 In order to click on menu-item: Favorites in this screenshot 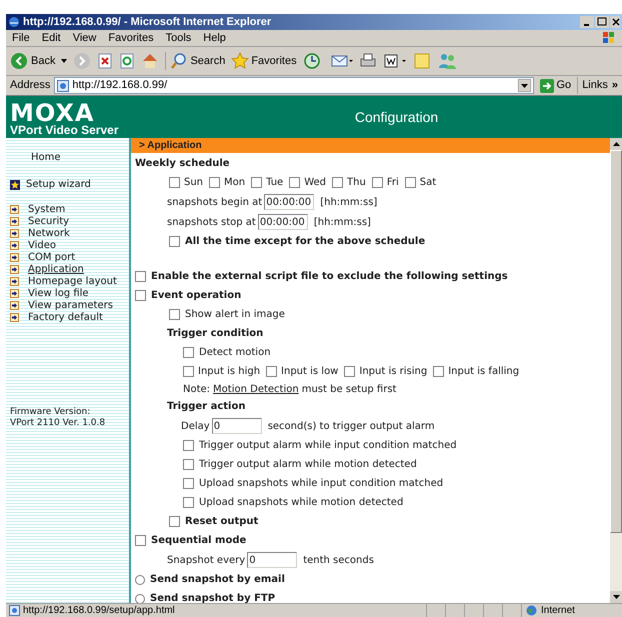, I will do `click(131, 38)`.